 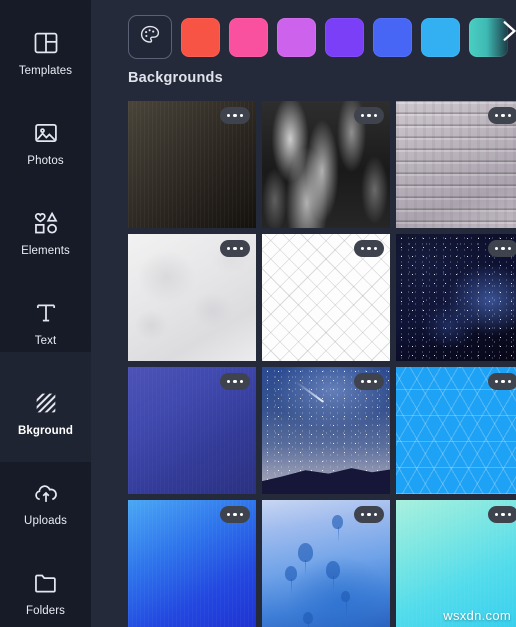 I want to click on image-icon, so click(x=46, y=133).